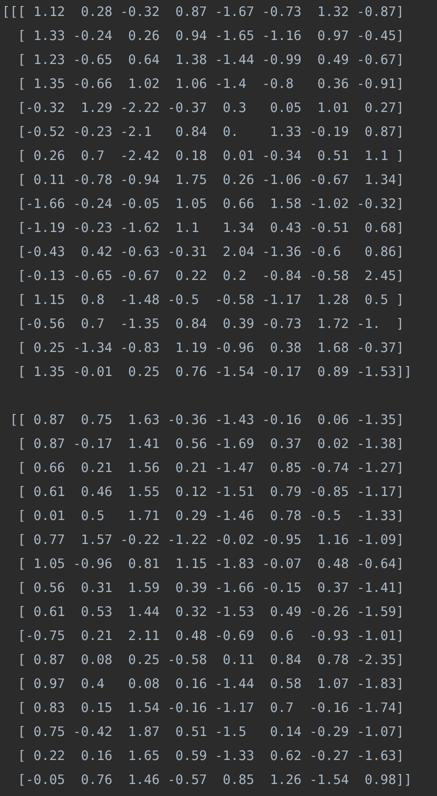 The width and height of the screenshot is (437, 796). What do you see at coordinates (210, 37) in the screenshot?
I see `output-line: [ 1.33 -0.24 0.26 0.94 -1.65 -1.16 0.97 -0.45]` at bounding box center [210, 37].